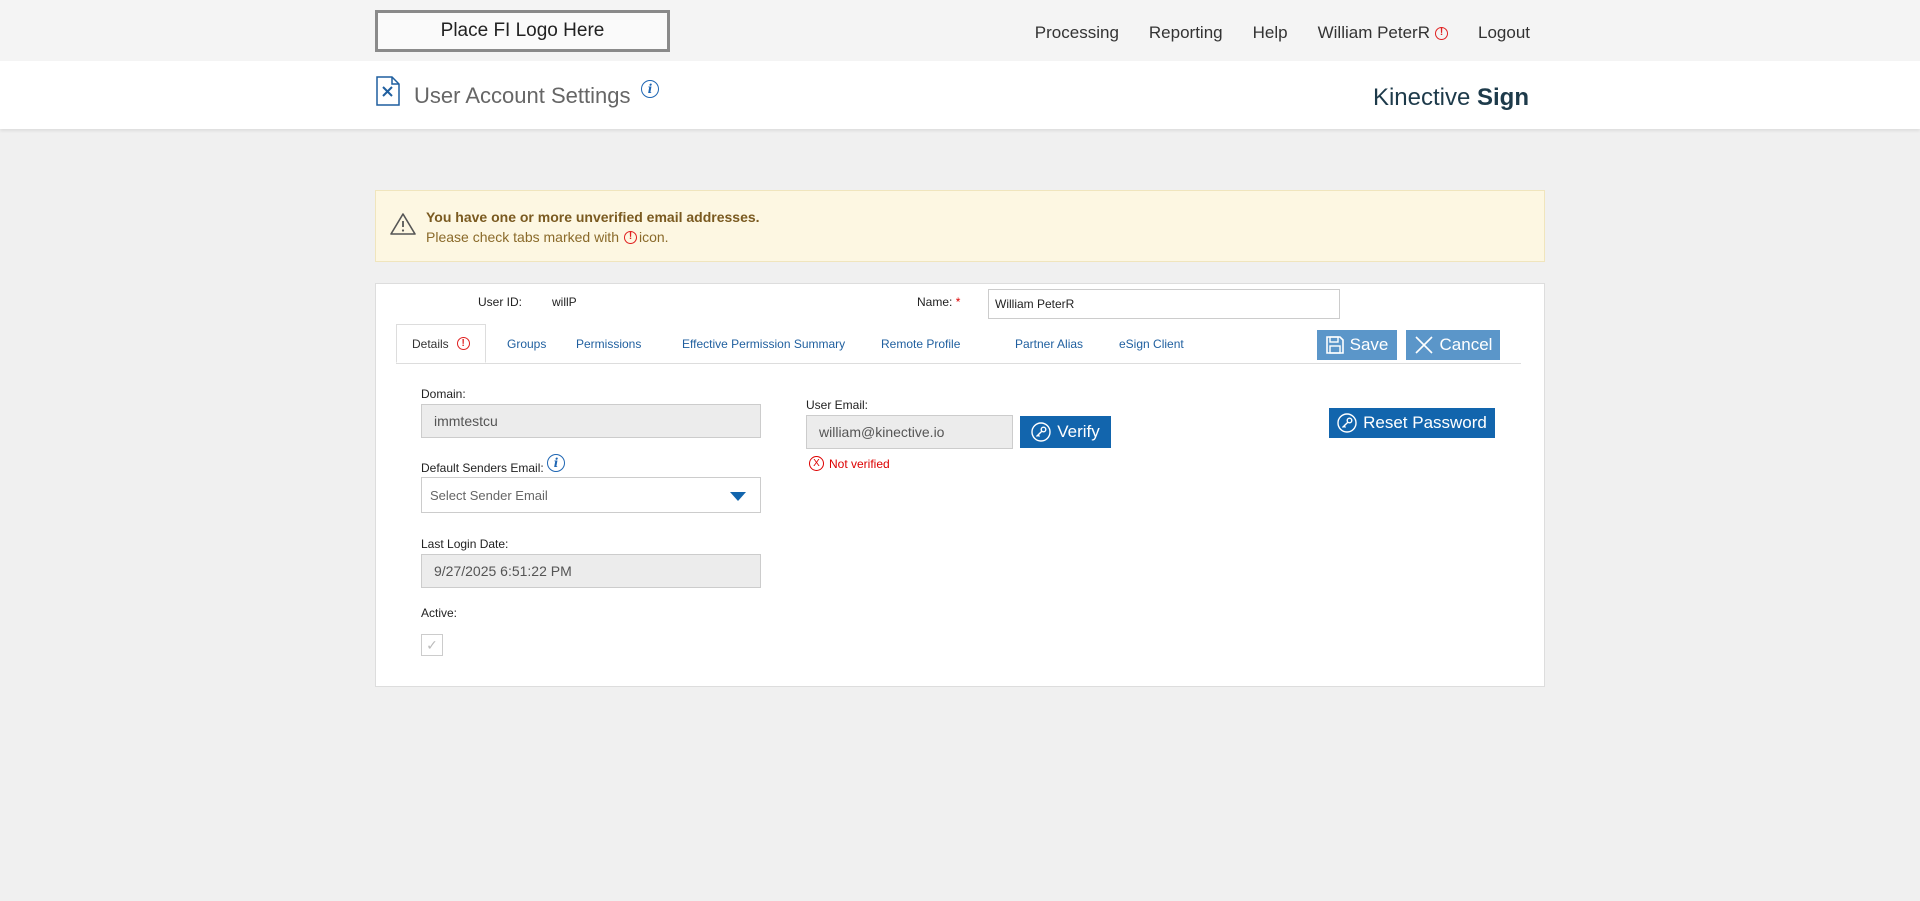 Image resolution: width=1920 pixels, height=901 pixels. What do you see at coordinates (816, 463) in the screenshot?
I see `error-icon: X` at bounding box center [816, 463].